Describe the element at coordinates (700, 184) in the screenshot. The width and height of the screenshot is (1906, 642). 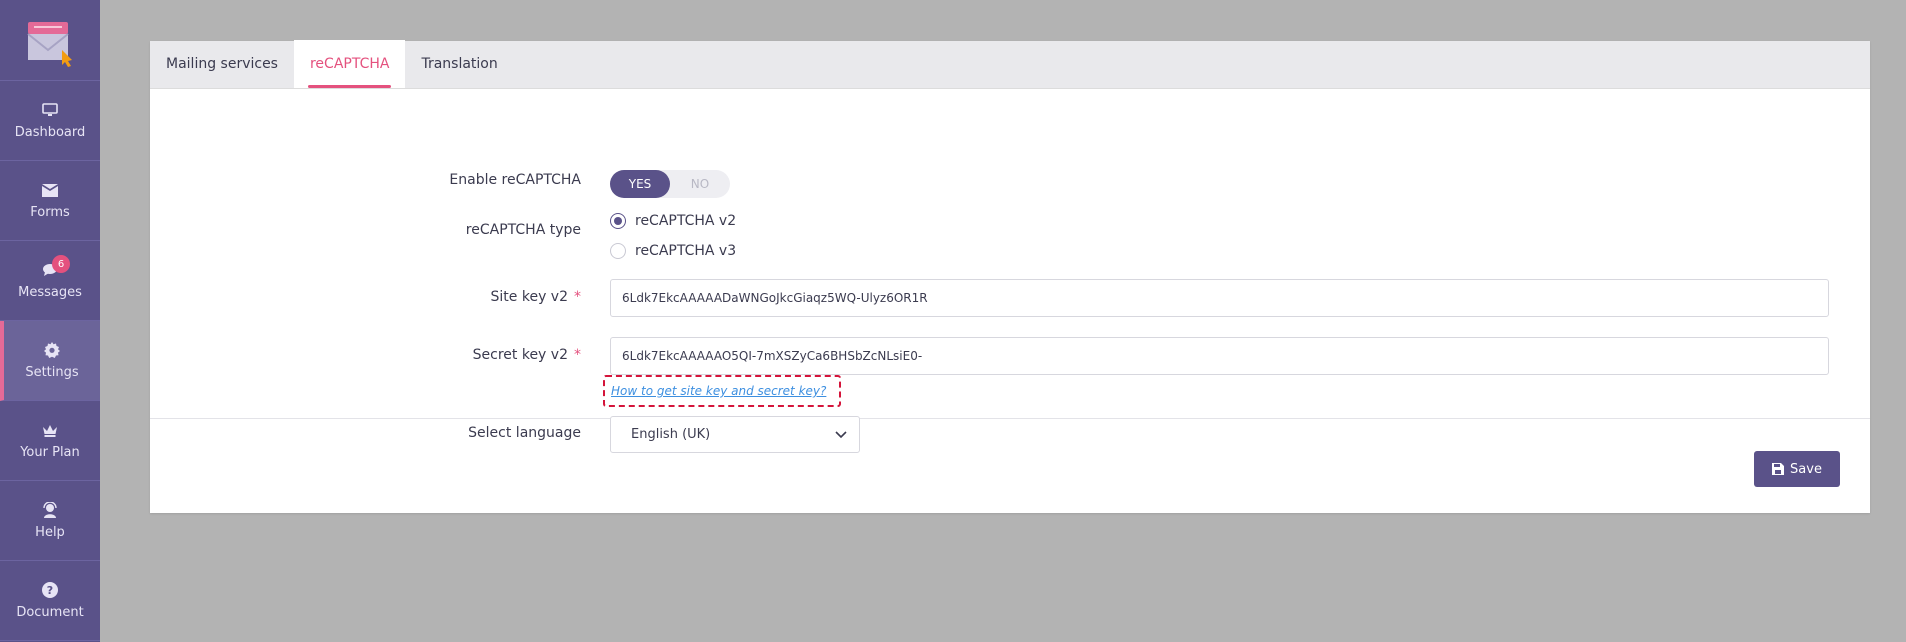
I see `toggle-no: NO` at that location.